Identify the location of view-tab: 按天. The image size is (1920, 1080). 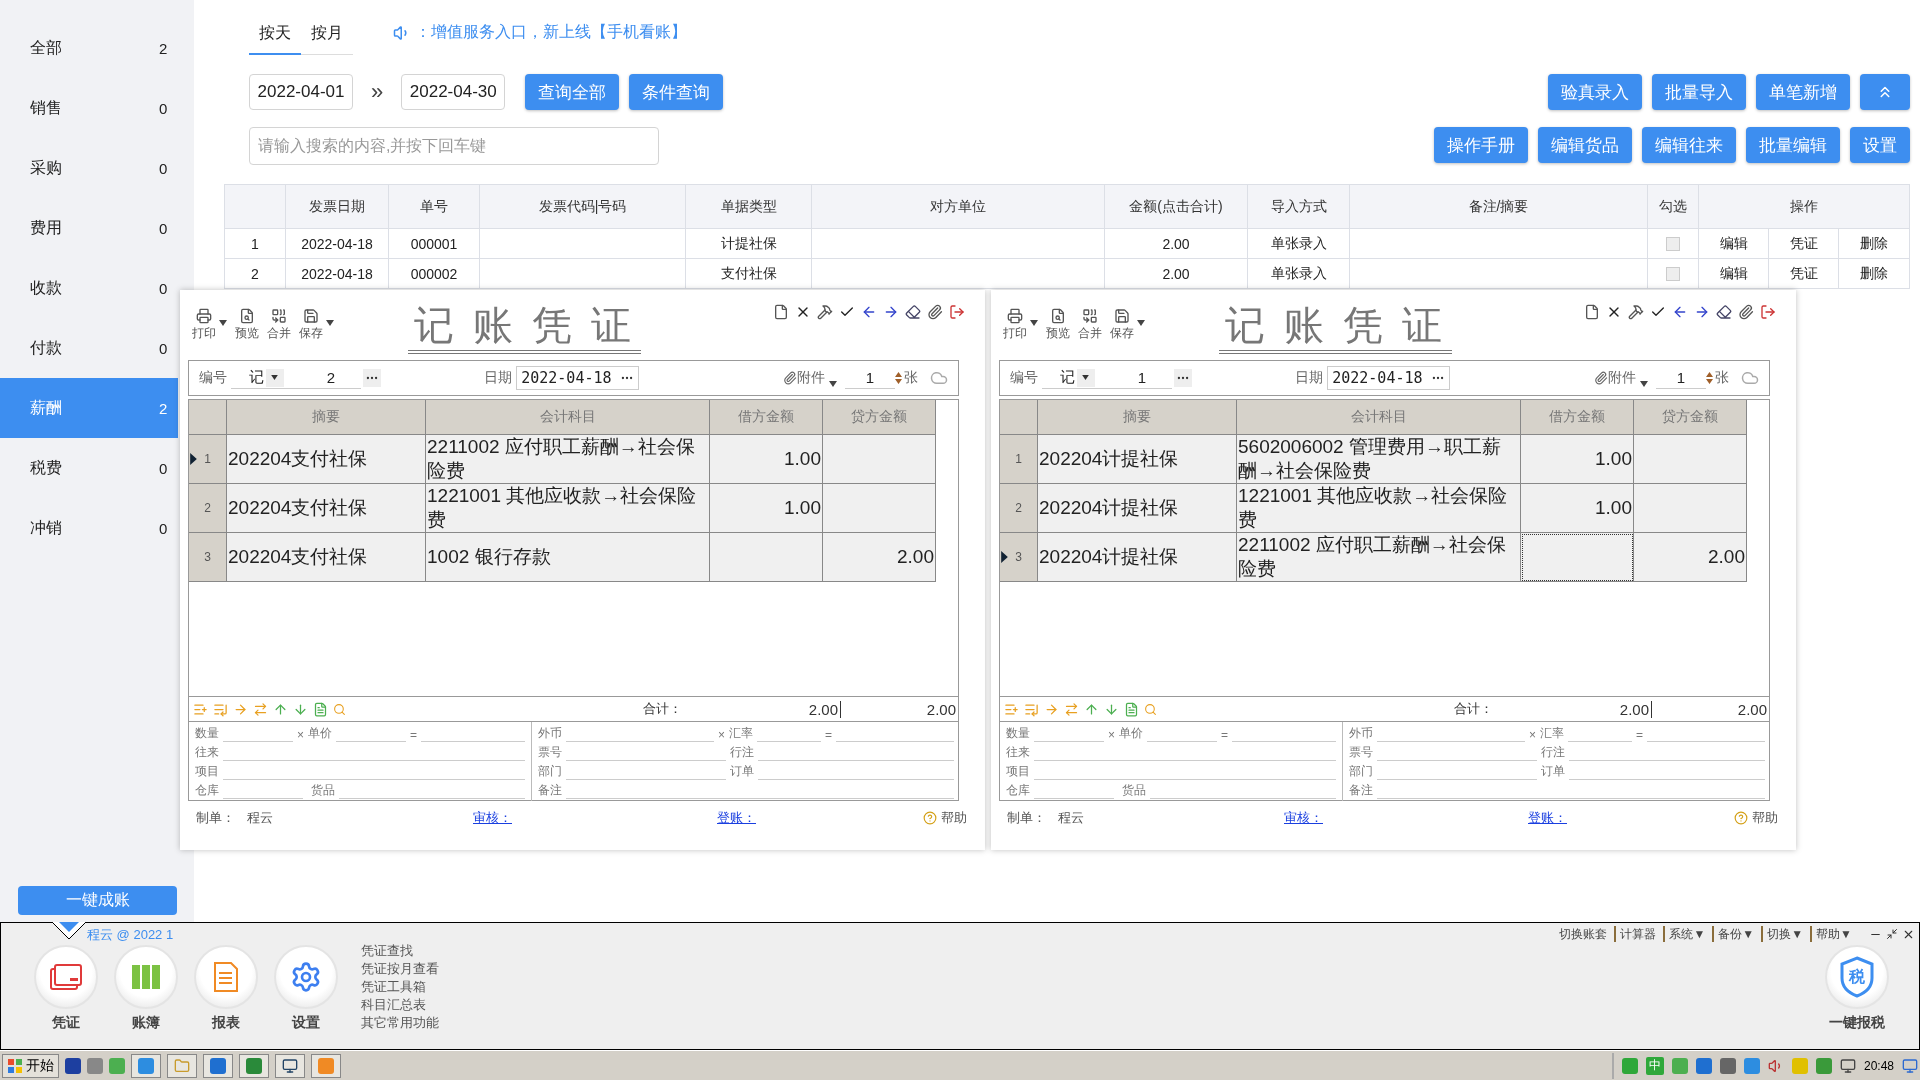
(275, 39).